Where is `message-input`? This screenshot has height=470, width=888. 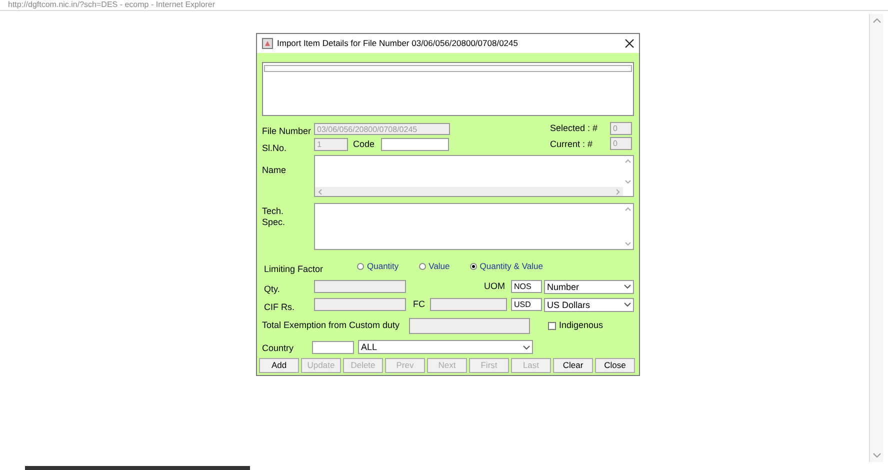 message-input is located at coordinates (448, 68).